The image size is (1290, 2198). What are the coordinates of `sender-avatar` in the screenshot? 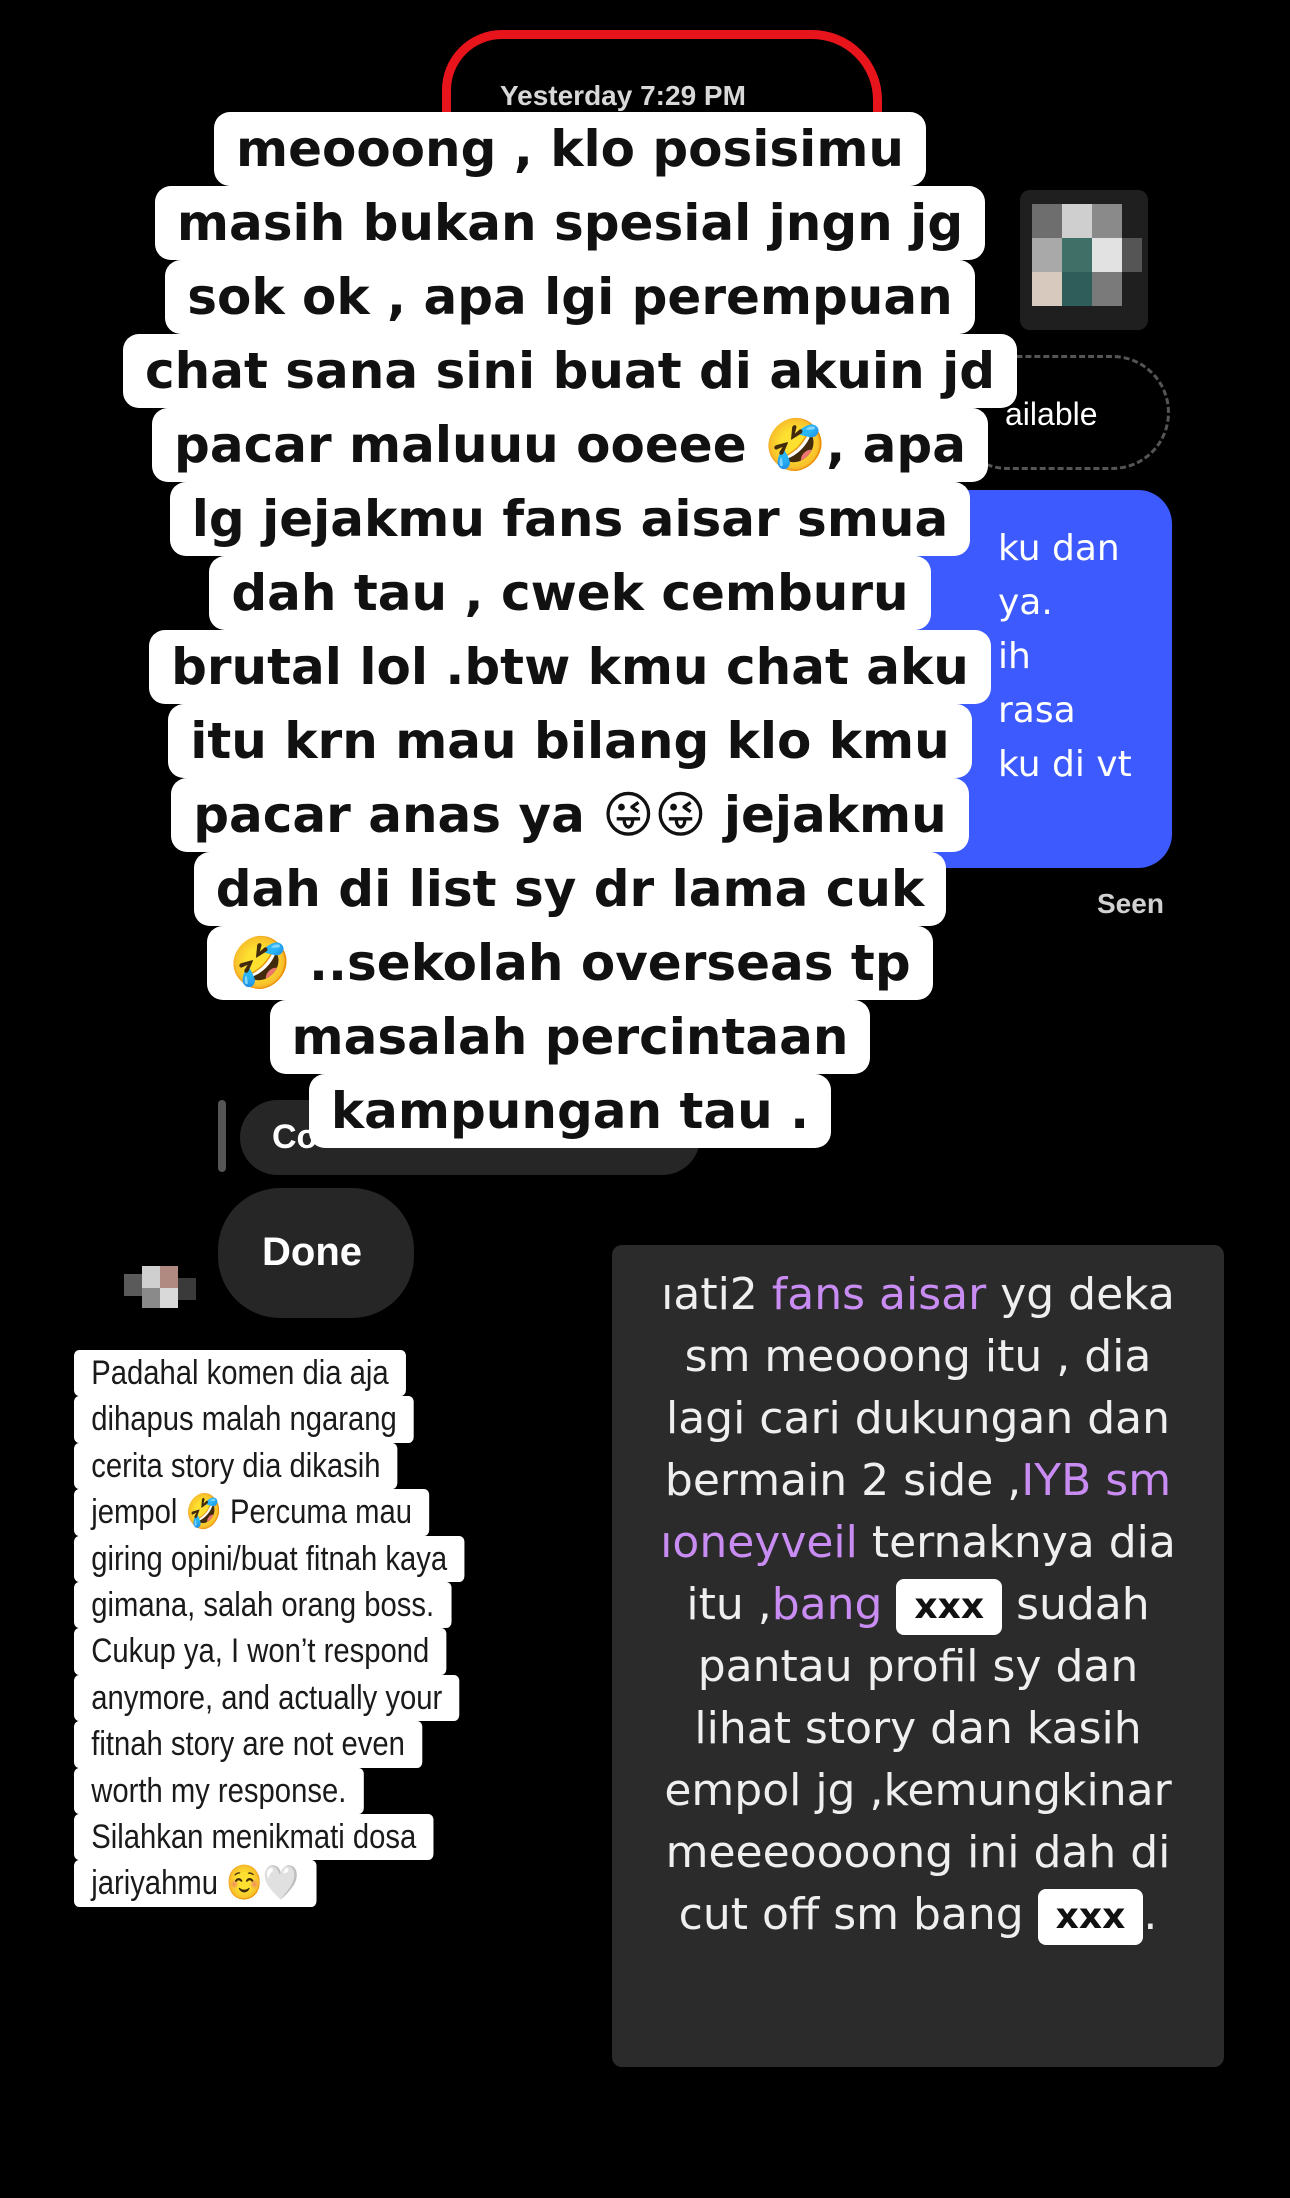 It's located at (162, 1287).